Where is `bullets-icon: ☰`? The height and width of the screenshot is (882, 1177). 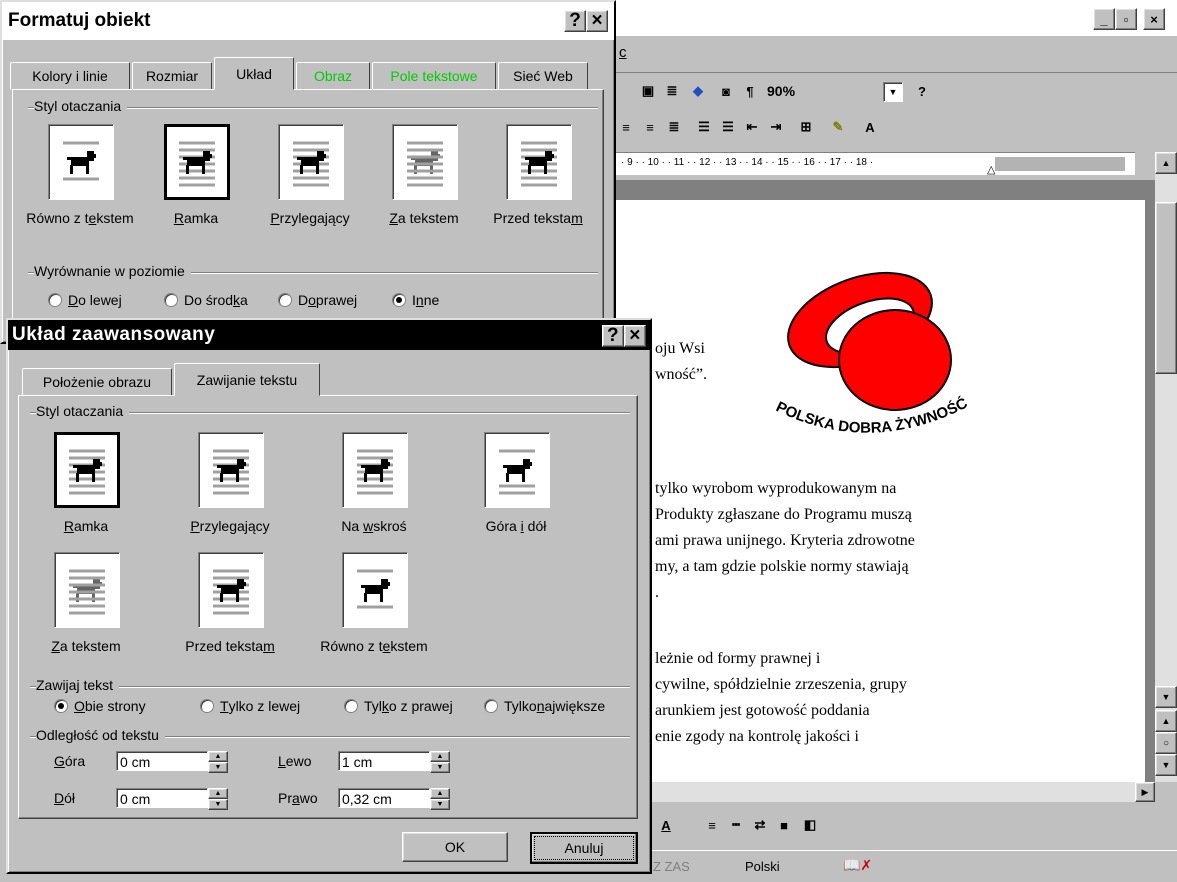
bullets-icon: ☰ is located at coordinates (728, 127).